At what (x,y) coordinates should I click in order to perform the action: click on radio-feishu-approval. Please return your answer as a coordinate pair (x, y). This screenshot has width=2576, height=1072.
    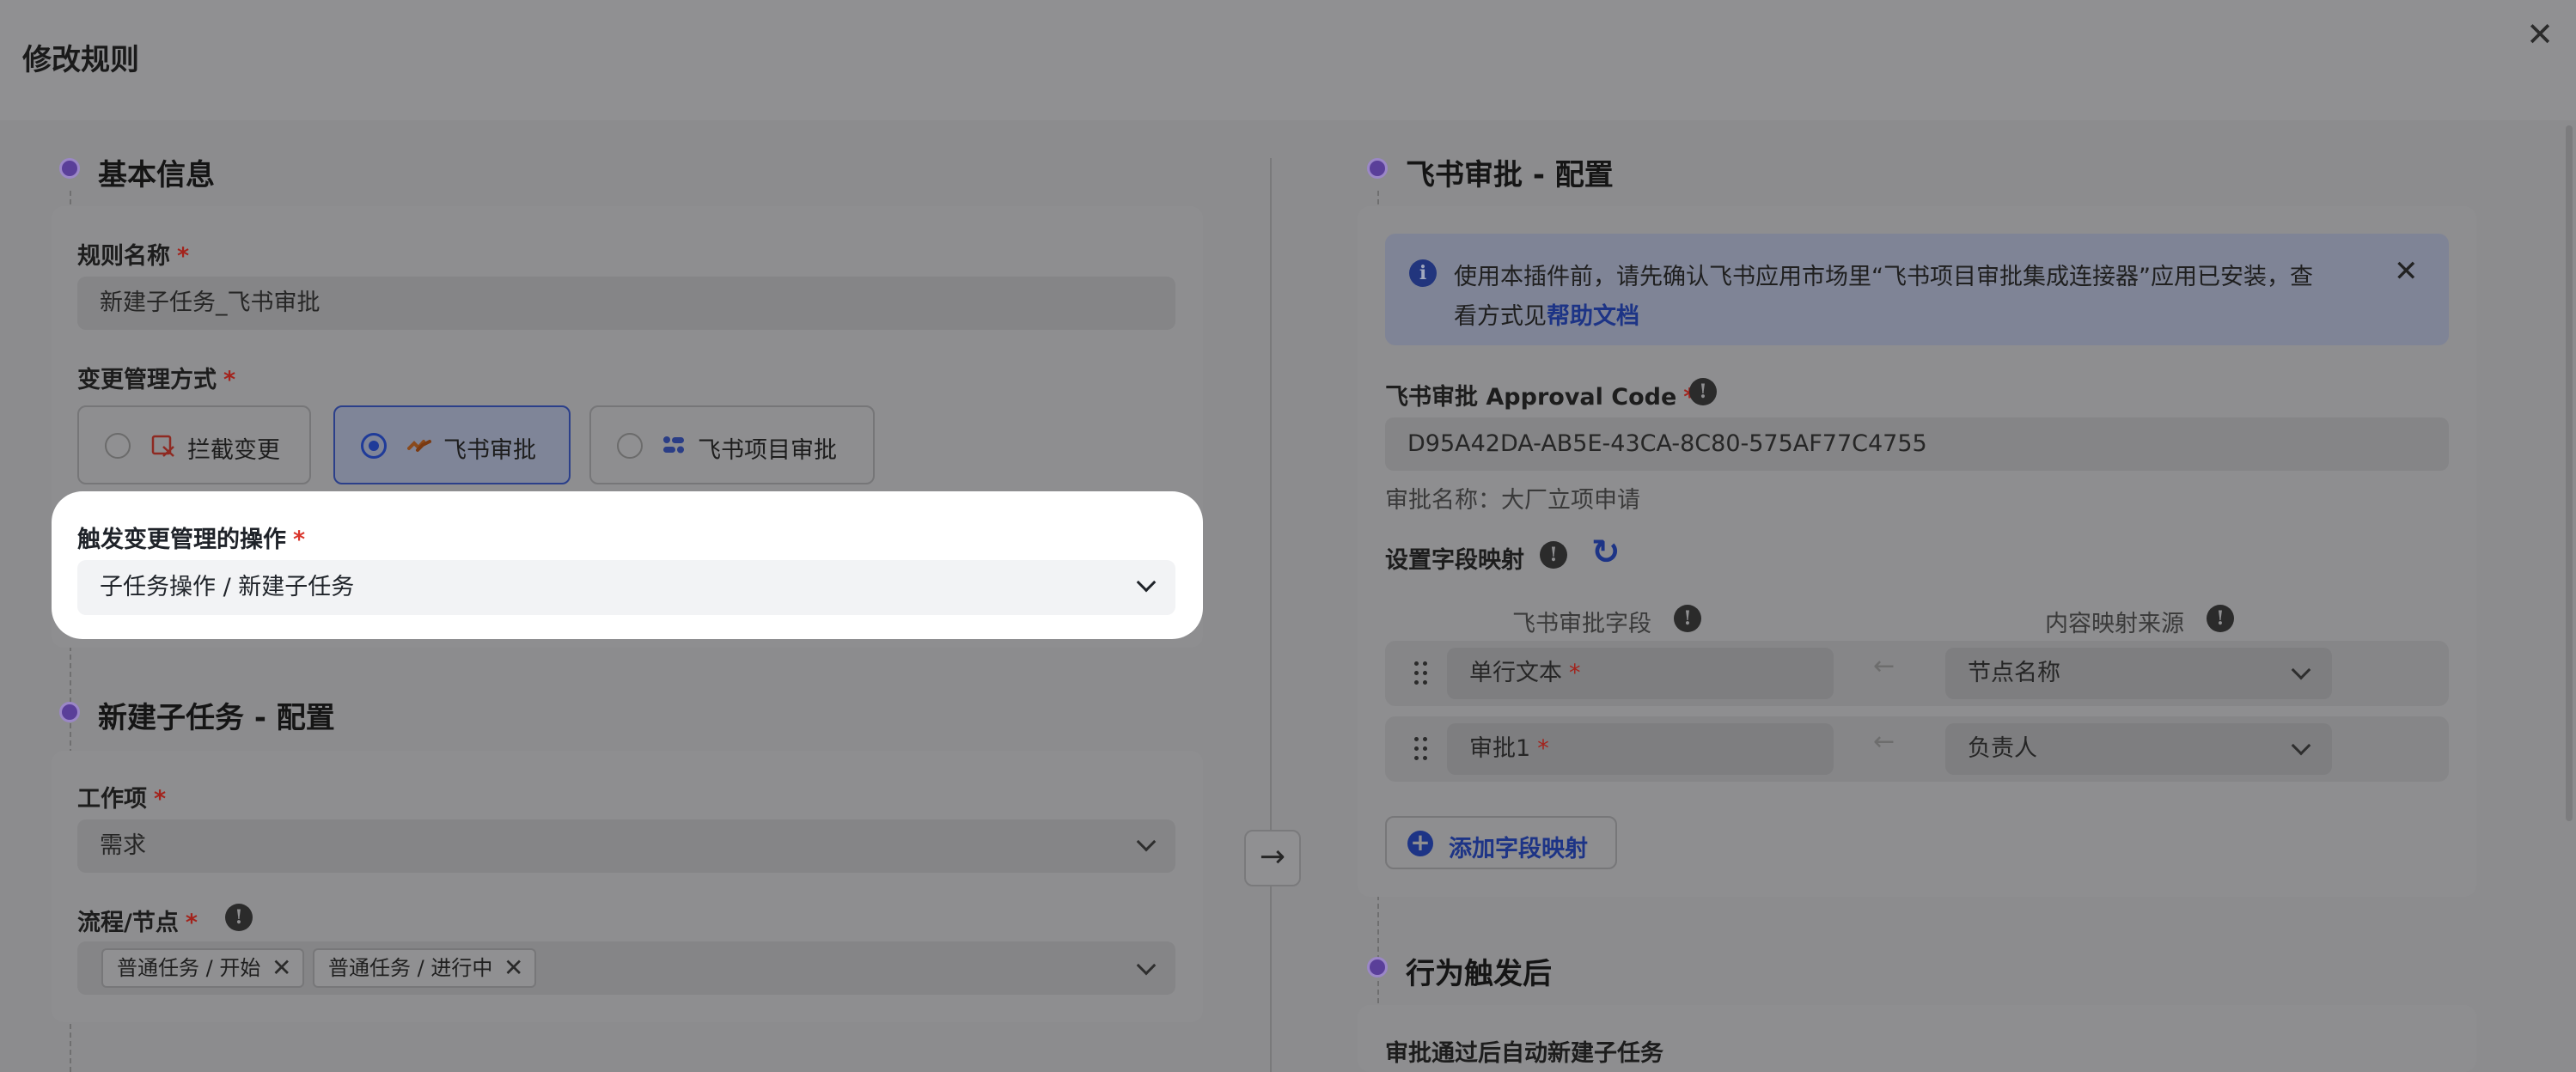
    Looking at the image, I should click on (374, 446).